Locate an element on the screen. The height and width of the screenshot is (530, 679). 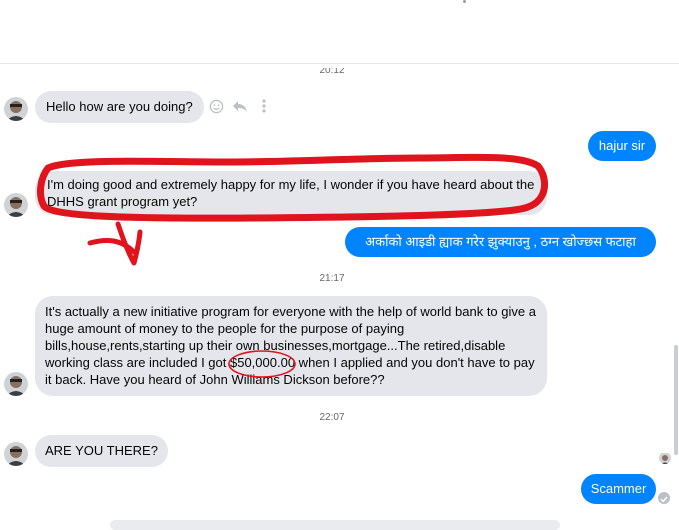
vertical-dots-icon is located at coordinates (264, 106).